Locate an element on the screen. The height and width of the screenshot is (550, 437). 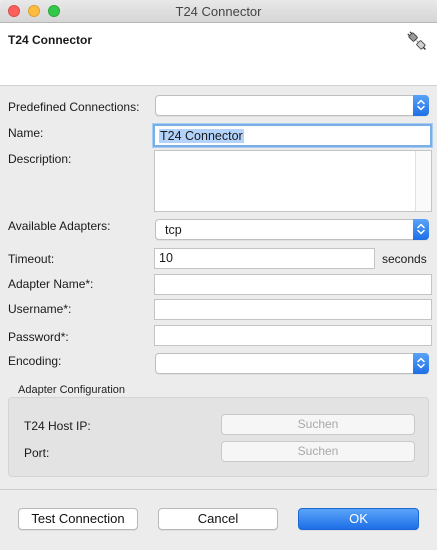
encoding-select is located at coordinates (292, 363).